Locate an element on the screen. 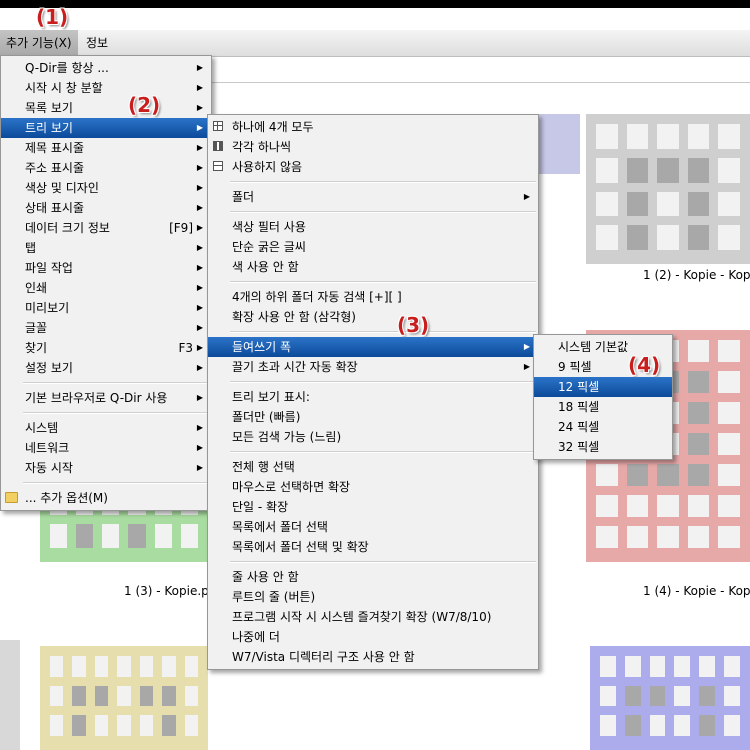 This screenshot has width=750, height=750. menu-item-label: 확장 사용 안 함 (삼각형) is located at coordinates (294, 317).